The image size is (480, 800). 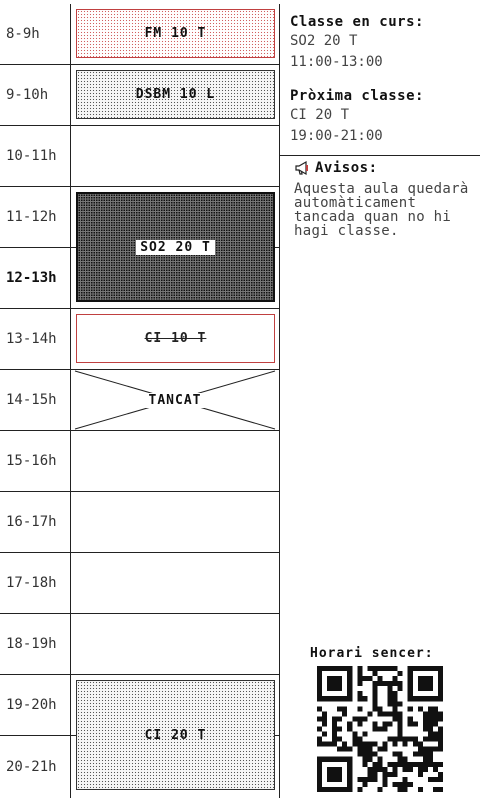 What do you see at coordinates (35, 278) in the screenshot?
I see `time-slot-label: 12-13h` at bounding box center [35, 278].